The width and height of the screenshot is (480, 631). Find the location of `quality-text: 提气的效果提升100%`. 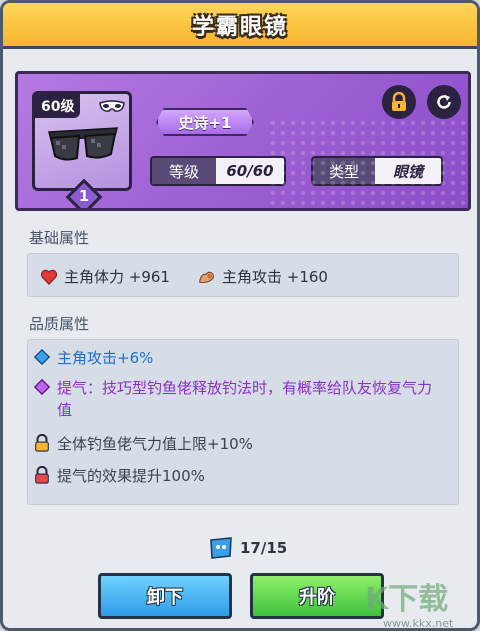

quality-text: 提气的效果提升100% is located at coordinates (131, 476).